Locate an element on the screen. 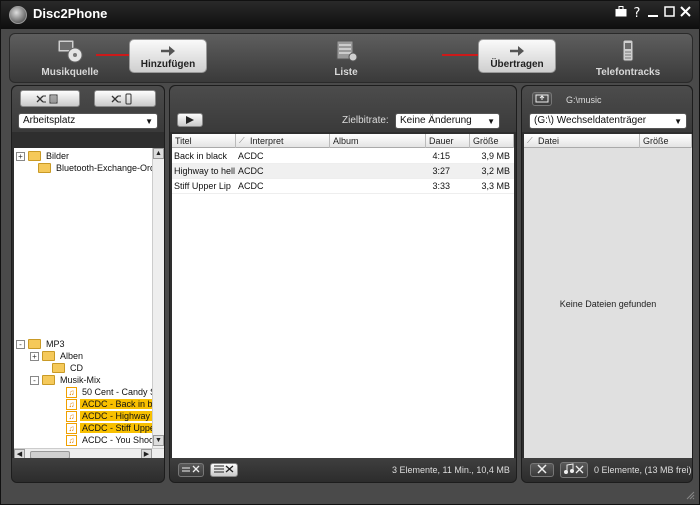 The width and height of the screenshot is (700, 505). remove-item-button is located at coordinates (191, 470).